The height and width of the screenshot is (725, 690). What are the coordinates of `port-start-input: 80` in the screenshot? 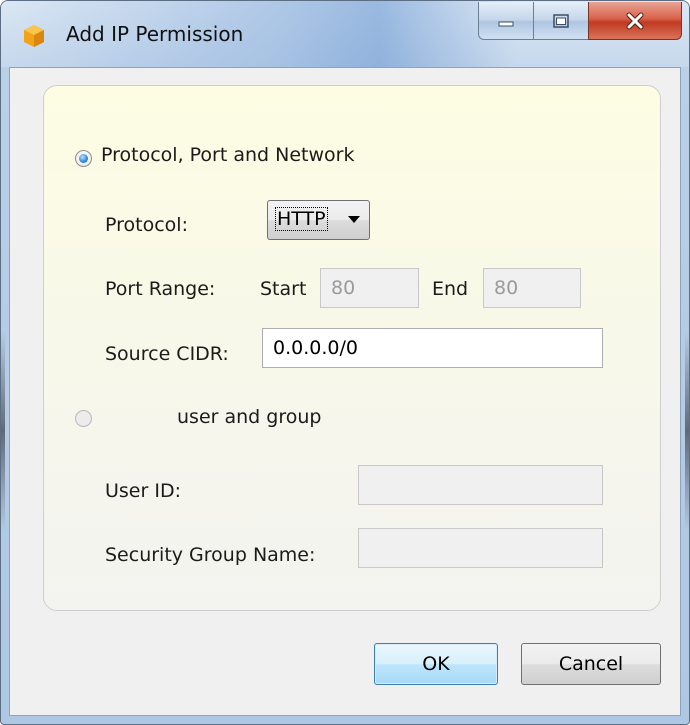 It's located at (369, 288).